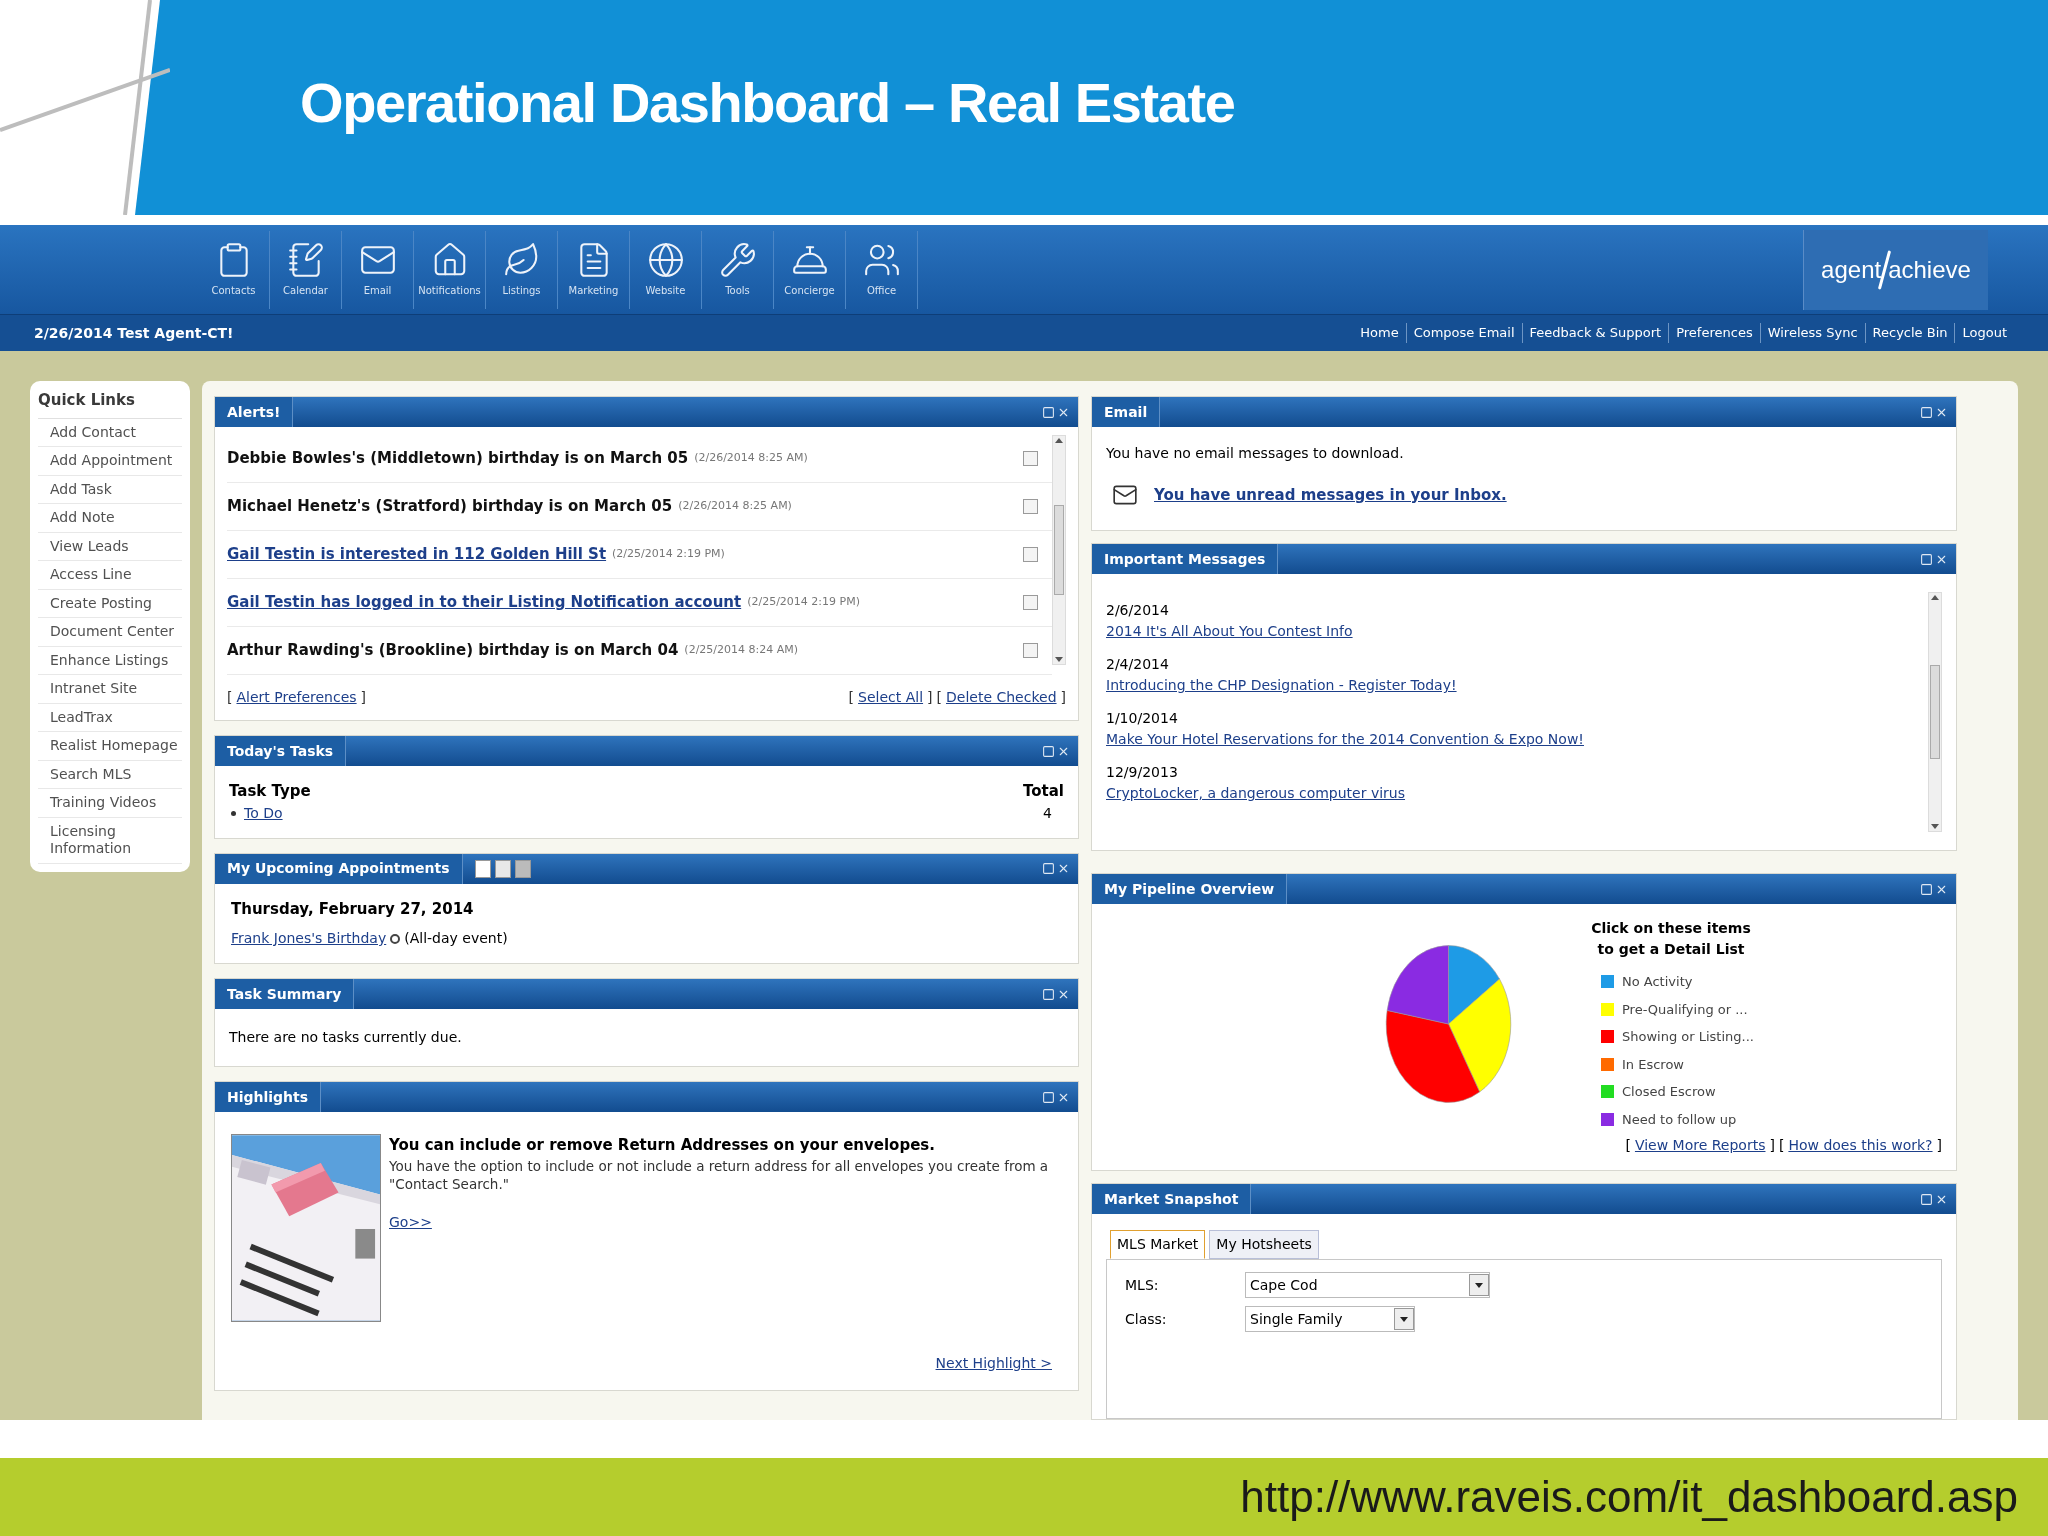 This screenshot has height=1536, width=2048. I want to click on appointment-link: Frank Jones's Birthday, so click(309, 938).